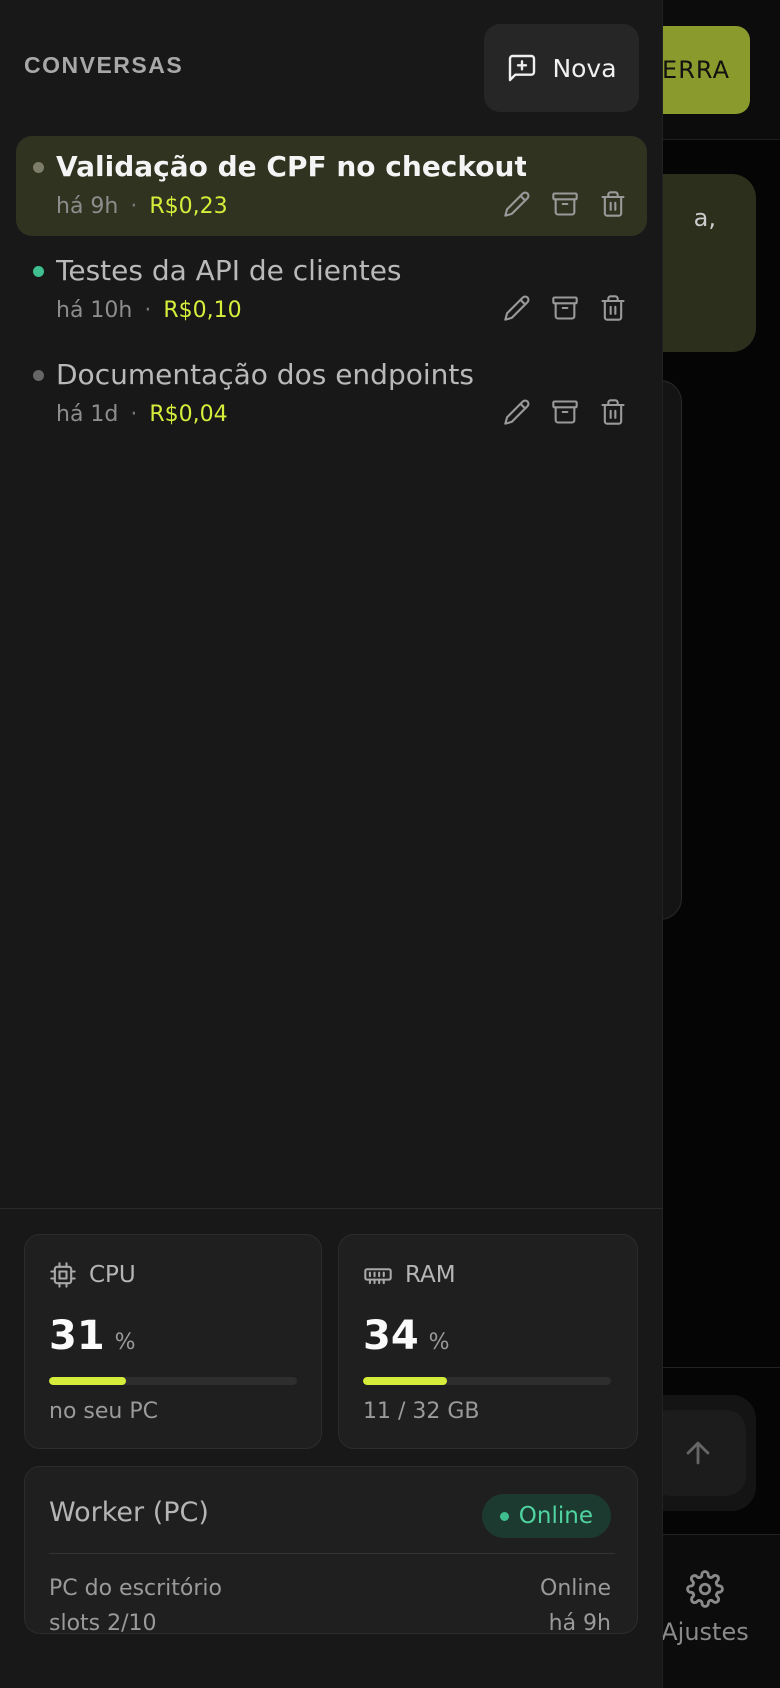  I want to click on cpu-icon, so click(63, 1275).